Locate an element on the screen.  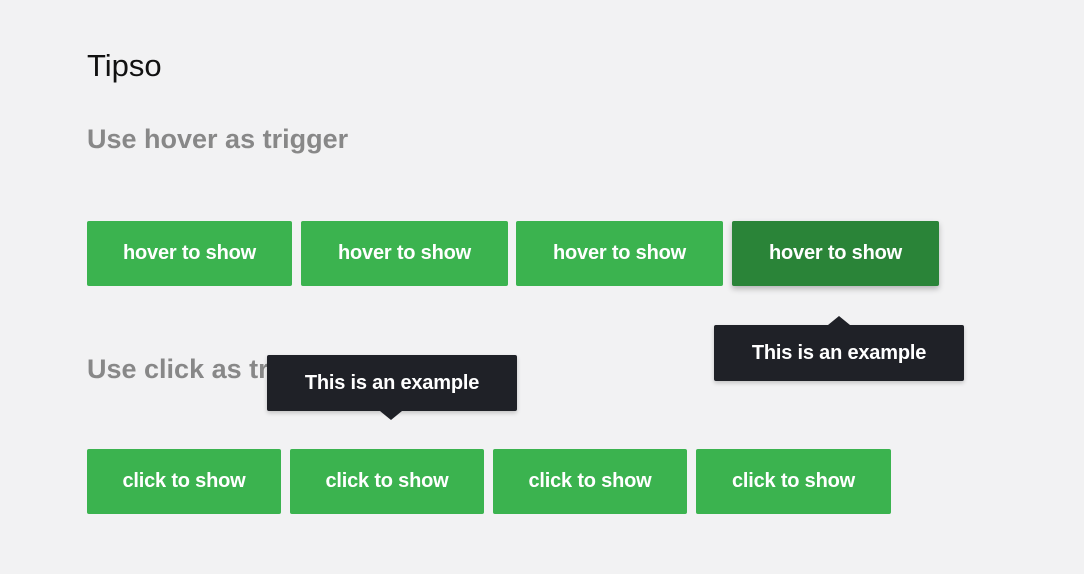
click-button-2: click to show is located at coordinates (387, 481).